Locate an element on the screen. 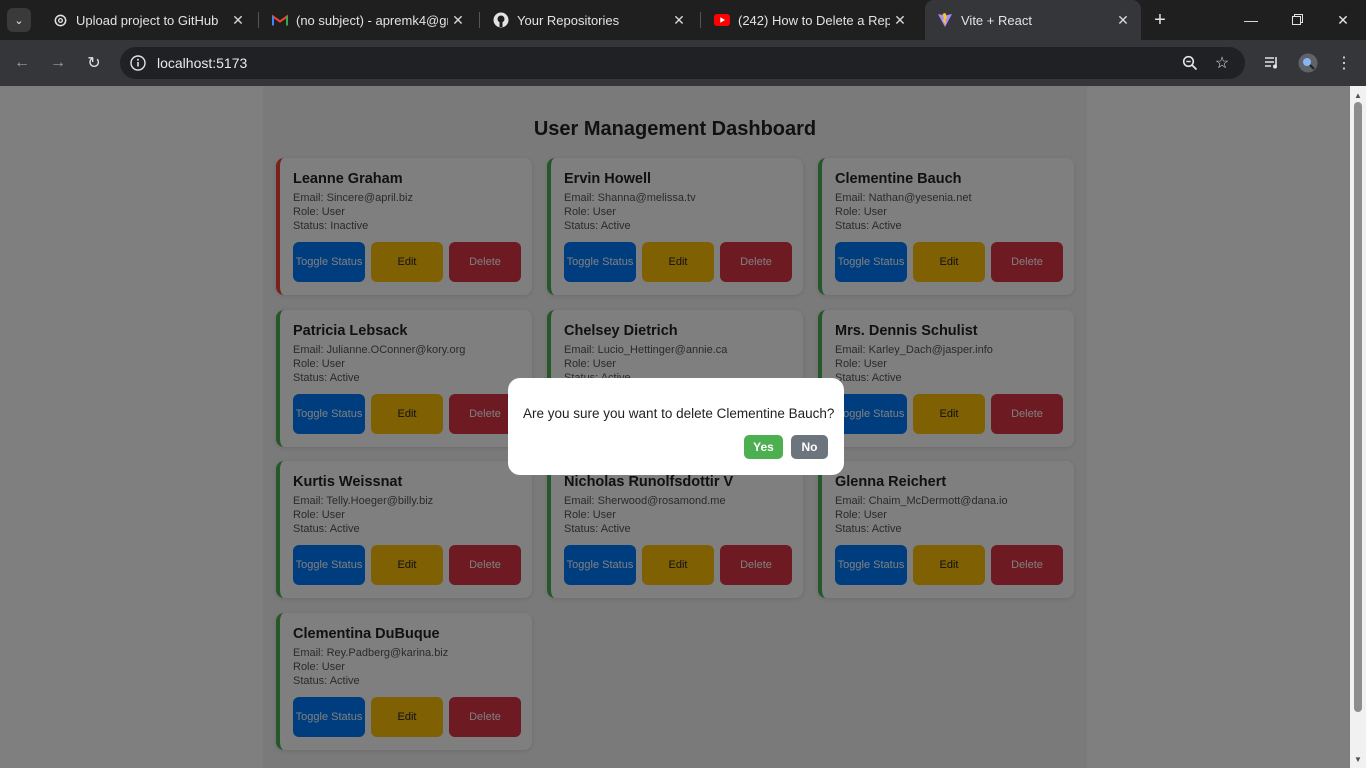 The height and width of the screenshot is (768, 1366). address-bar: localhost:5173 ☆ is located at coordinates (682, 63).